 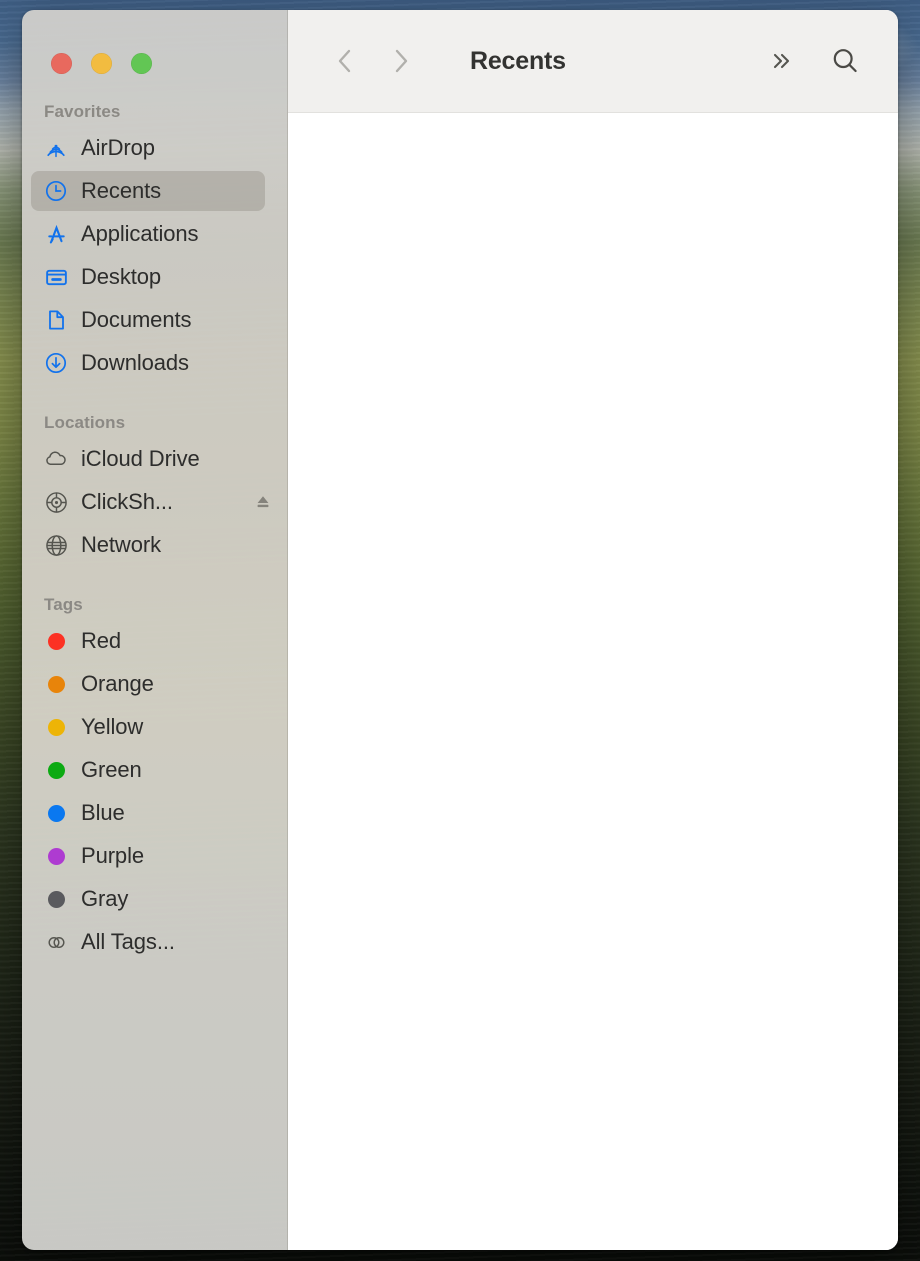 I want to click on minimize-button, so click(x=101, y=63).